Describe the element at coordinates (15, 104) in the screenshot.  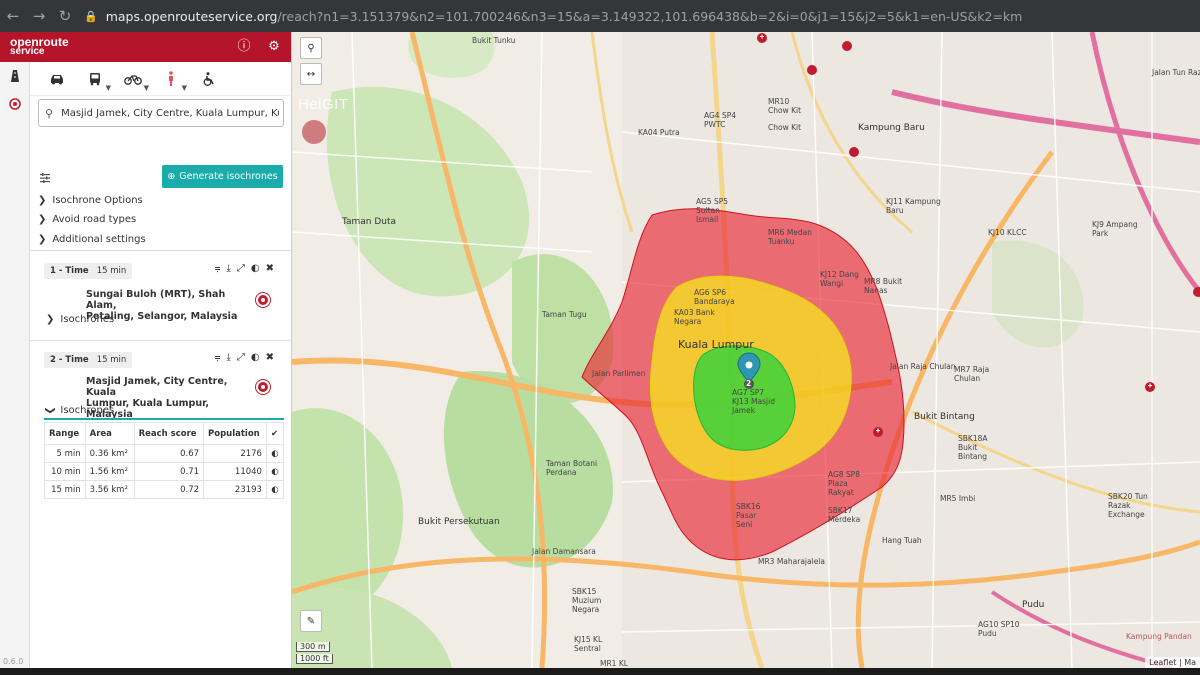
I see `isochrones-mode-icon` at that location.